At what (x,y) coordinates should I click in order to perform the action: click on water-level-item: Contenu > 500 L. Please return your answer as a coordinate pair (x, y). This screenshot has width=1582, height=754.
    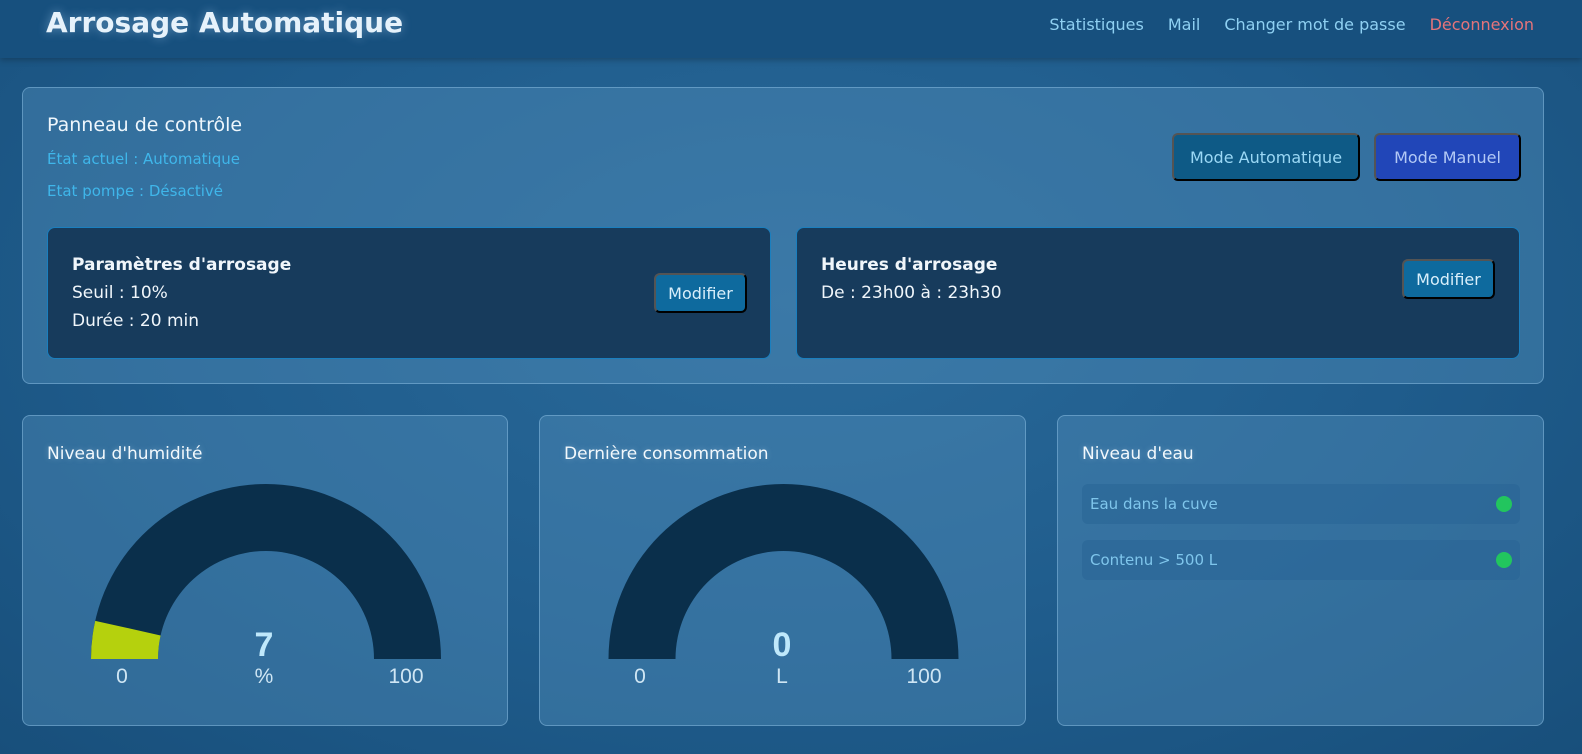
    Looking at the image, I should click on (1301, 560).